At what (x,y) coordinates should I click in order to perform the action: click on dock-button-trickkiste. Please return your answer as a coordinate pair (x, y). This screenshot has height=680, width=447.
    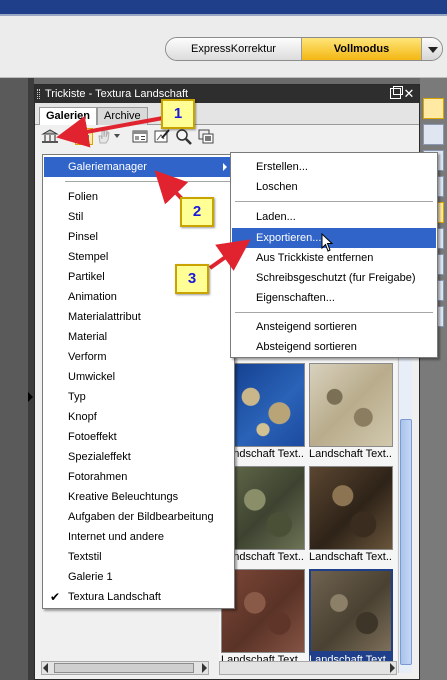
    Looking at the image, I should click on (433, 108).